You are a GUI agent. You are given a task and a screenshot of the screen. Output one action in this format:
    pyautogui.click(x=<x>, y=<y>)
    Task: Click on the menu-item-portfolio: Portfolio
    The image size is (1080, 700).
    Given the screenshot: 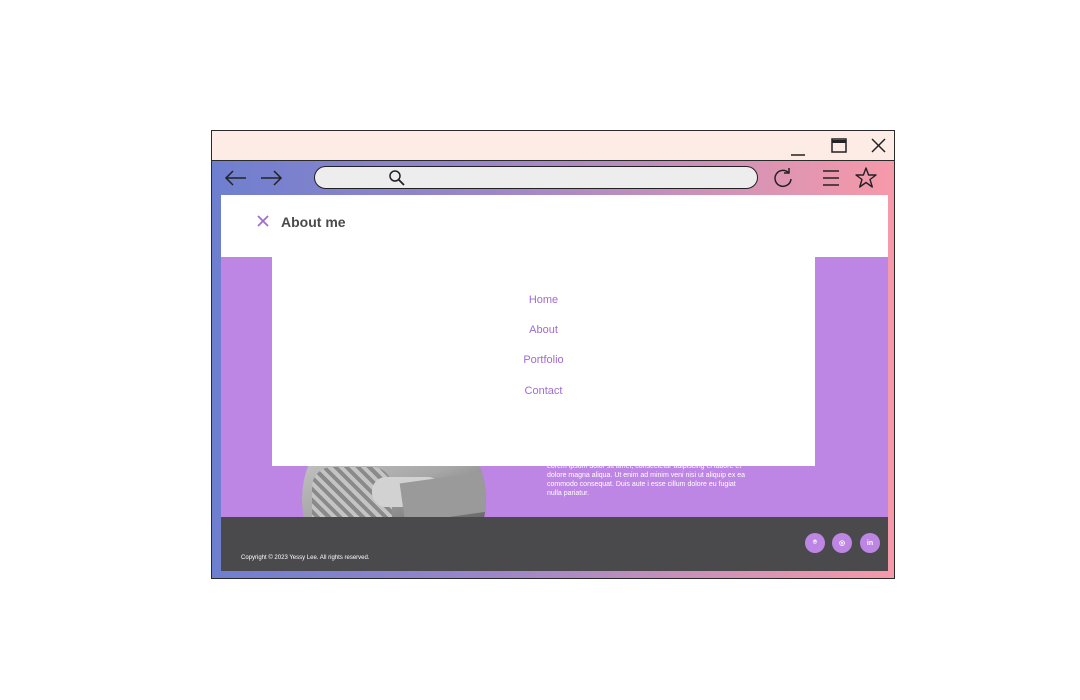 What is the action you would take?
    pyautogui.click(x=543, y=360)
    